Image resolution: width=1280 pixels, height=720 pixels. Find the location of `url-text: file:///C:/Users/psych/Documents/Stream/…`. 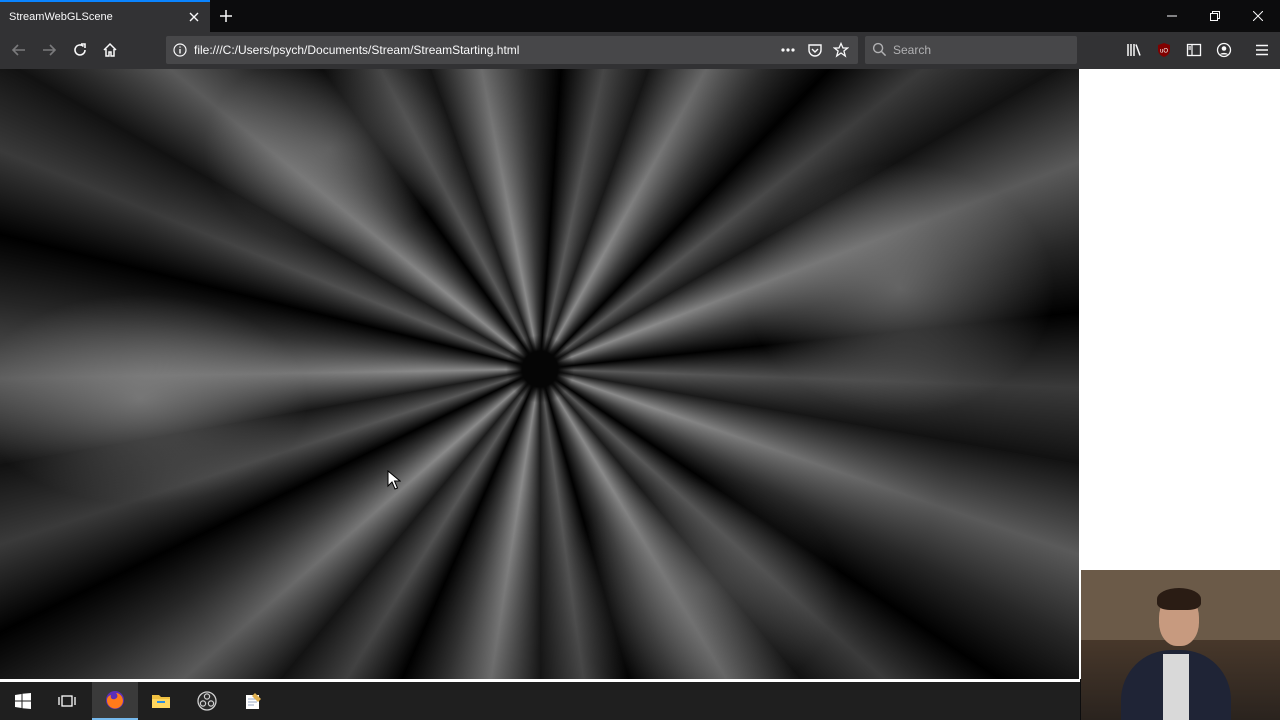

url-text: file:///C:/Users/psych/Documents/Stream/… is located at coordinates (357, 50).